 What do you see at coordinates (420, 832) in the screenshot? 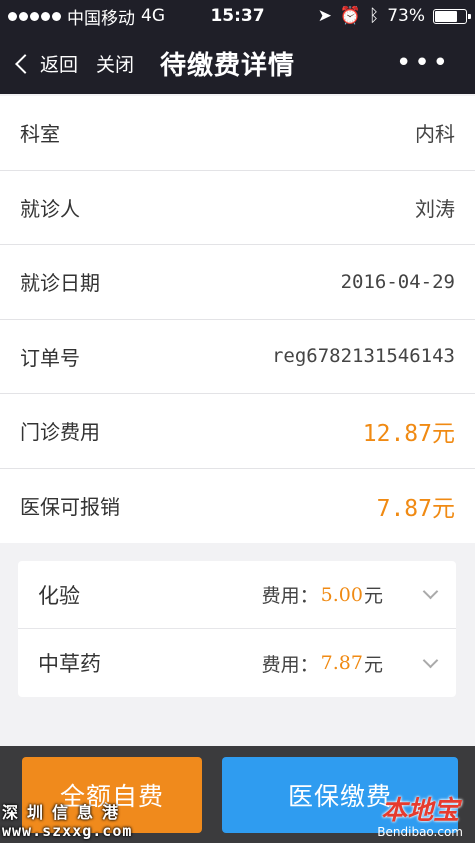
I see `watermark-domain: Bendibao.com` at bounding box center [420, 832].